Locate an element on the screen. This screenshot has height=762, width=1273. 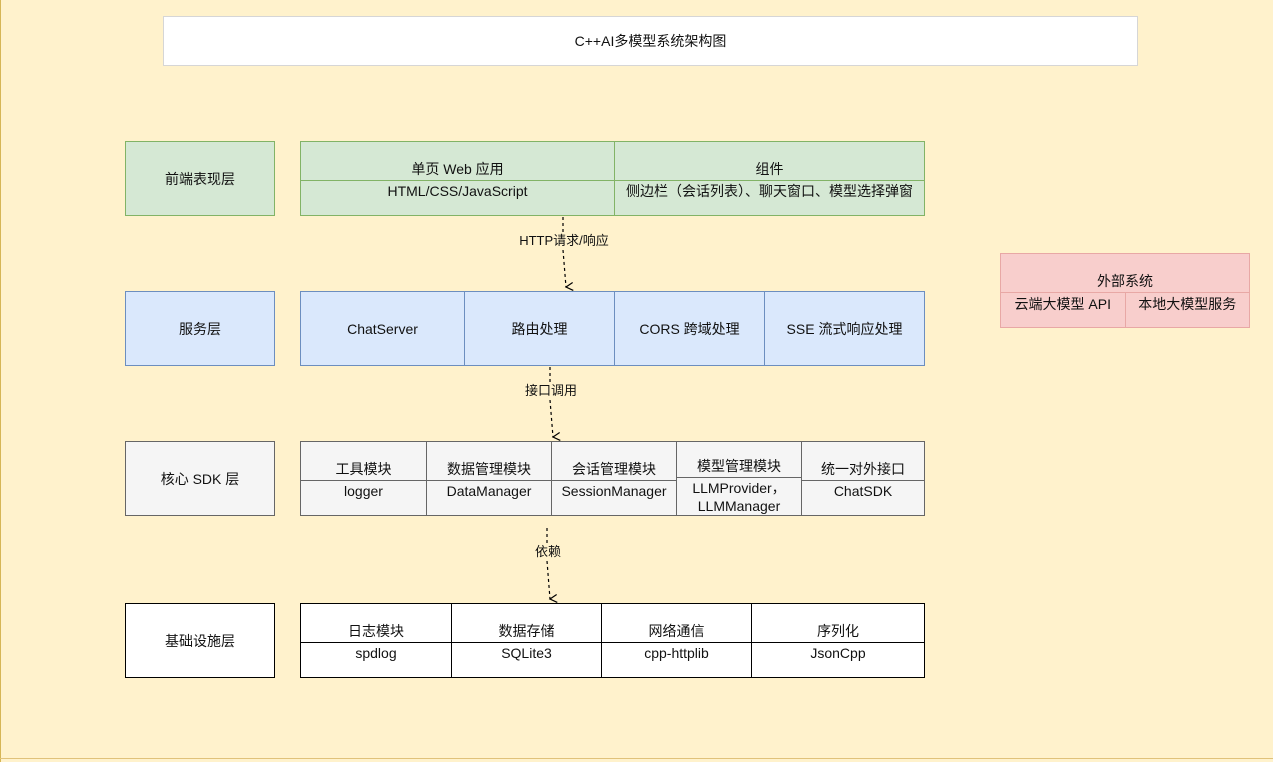
edge-frontend-to-service is located at coordinates (564, 252).